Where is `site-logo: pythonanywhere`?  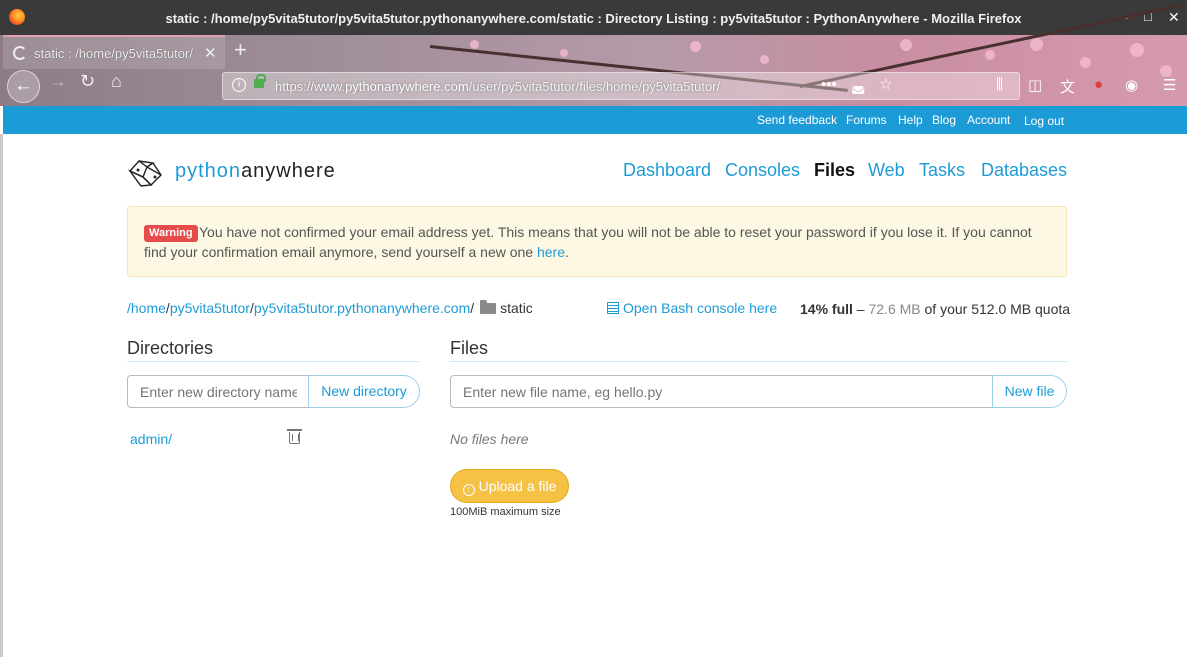 site-logo: pythonanywhere is located at coordinates (231, 175).